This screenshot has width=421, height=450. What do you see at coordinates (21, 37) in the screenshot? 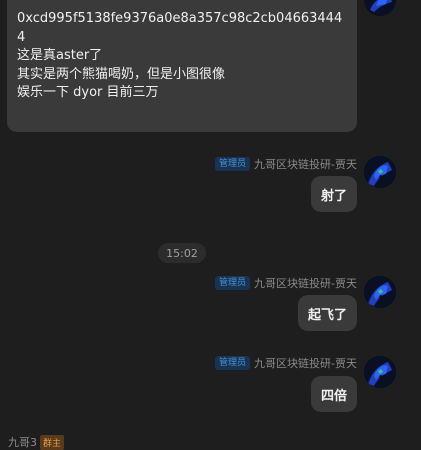
I see `message-text-line: 4` at bounding box center [21, 37].